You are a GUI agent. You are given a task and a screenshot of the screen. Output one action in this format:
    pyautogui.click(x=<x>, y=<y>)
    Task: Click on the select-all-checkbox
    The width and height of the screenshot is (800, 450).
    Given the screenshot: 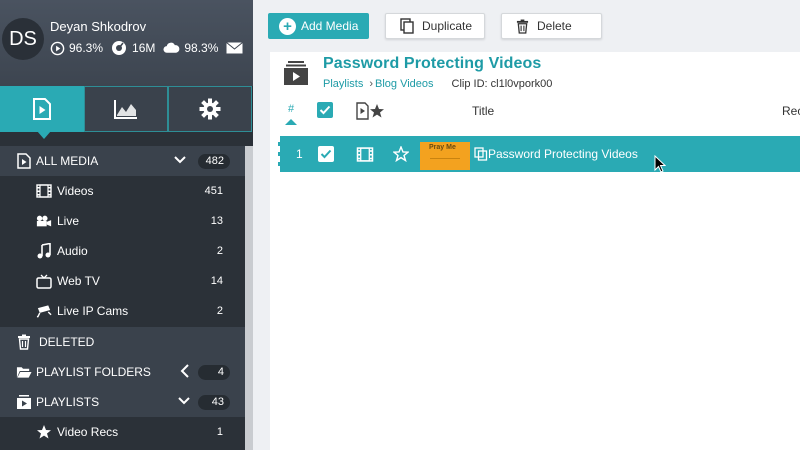 What is the action you would take?
    pyautogui.click(x=325, y=111)
    